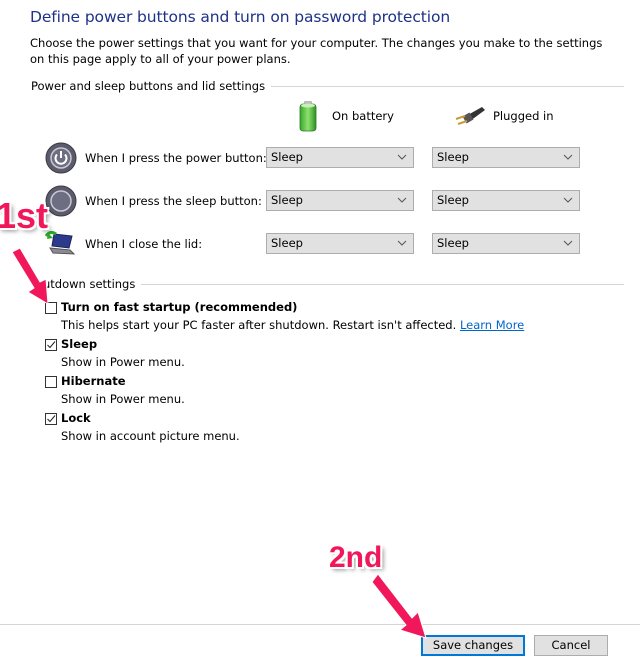  I want to click on annotation-second-label: 2nd, so click(356, 557).